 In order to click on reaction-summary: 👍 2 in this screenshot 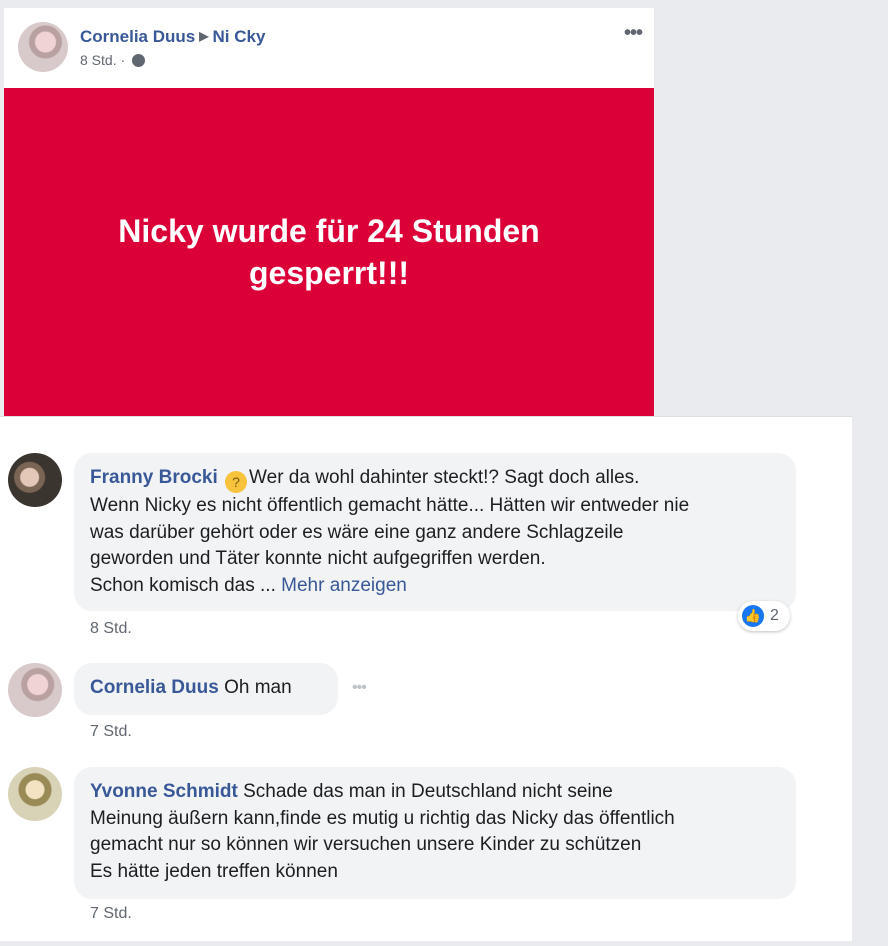, I will do `click(764, 616)`.